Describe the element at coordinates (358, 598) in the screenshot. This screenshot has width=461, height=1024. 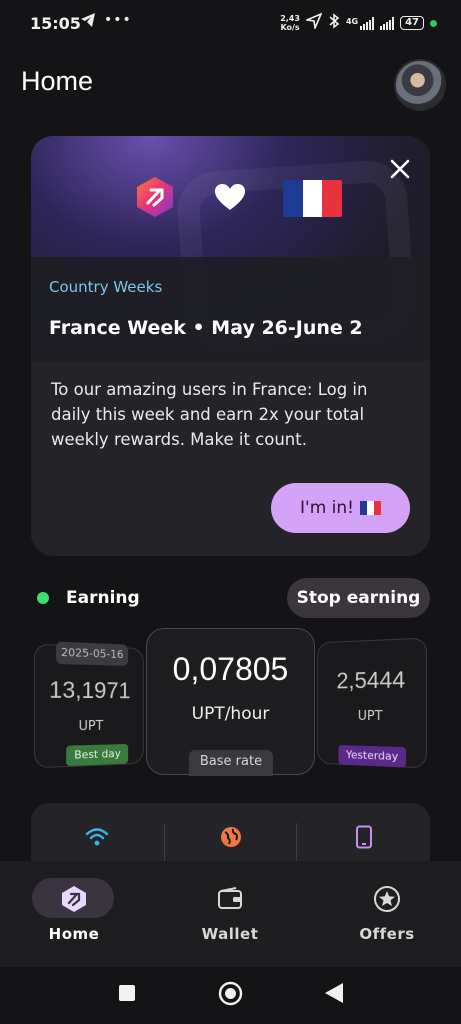
I see `stop-earning-button: Stop earning` at that location.